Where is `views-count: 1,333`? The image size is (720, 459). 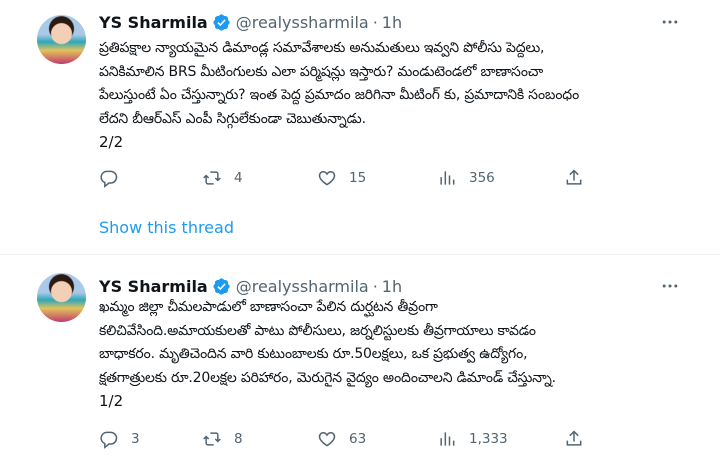
views-count: 1,333 is located at coordinates (488, 439).